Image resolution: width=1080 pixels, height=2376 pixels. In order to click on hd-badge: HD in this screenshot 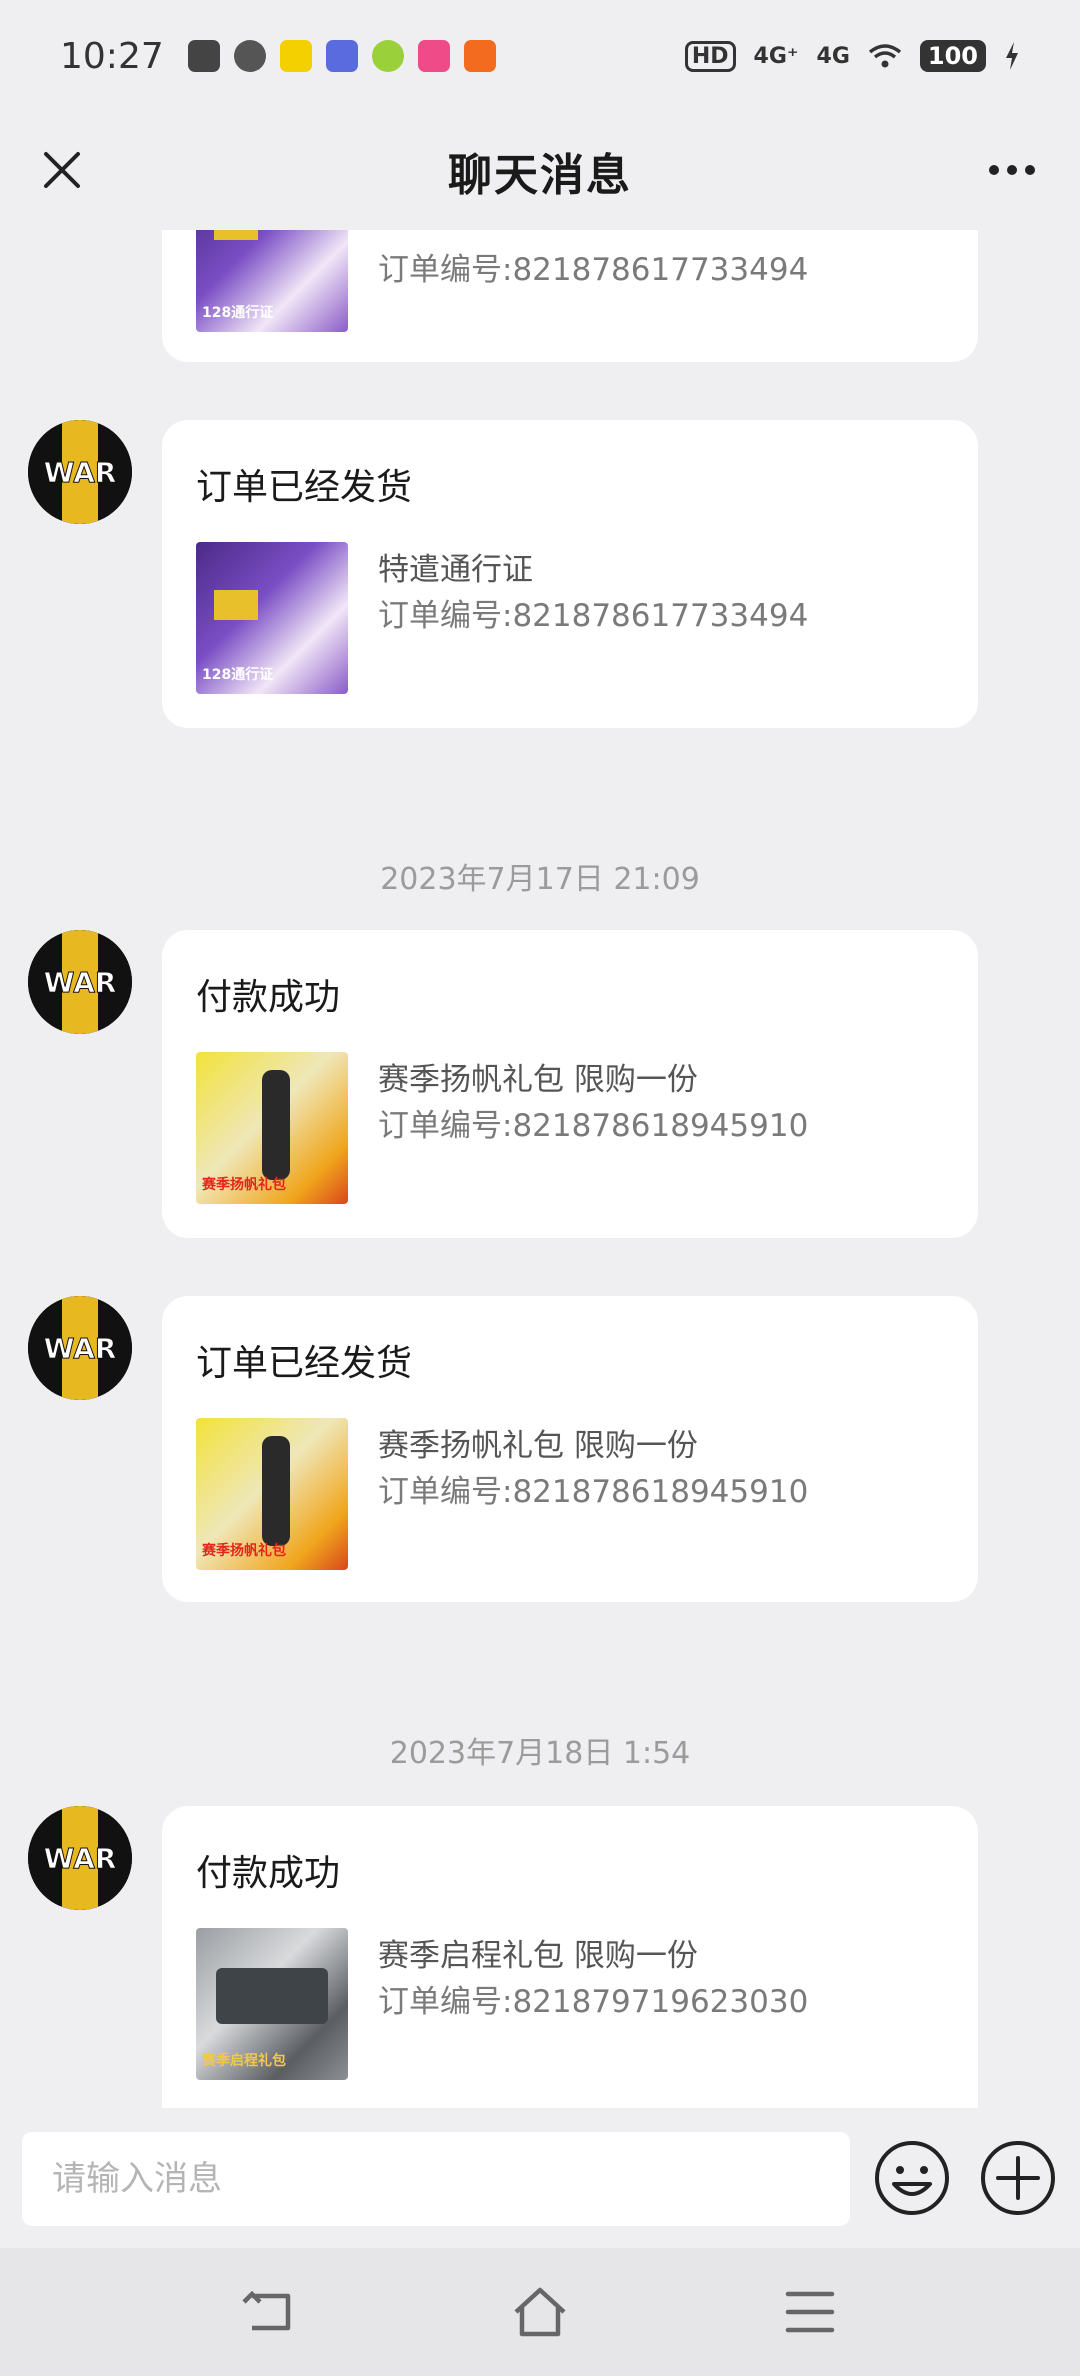, I will do `click(710, 56)`.